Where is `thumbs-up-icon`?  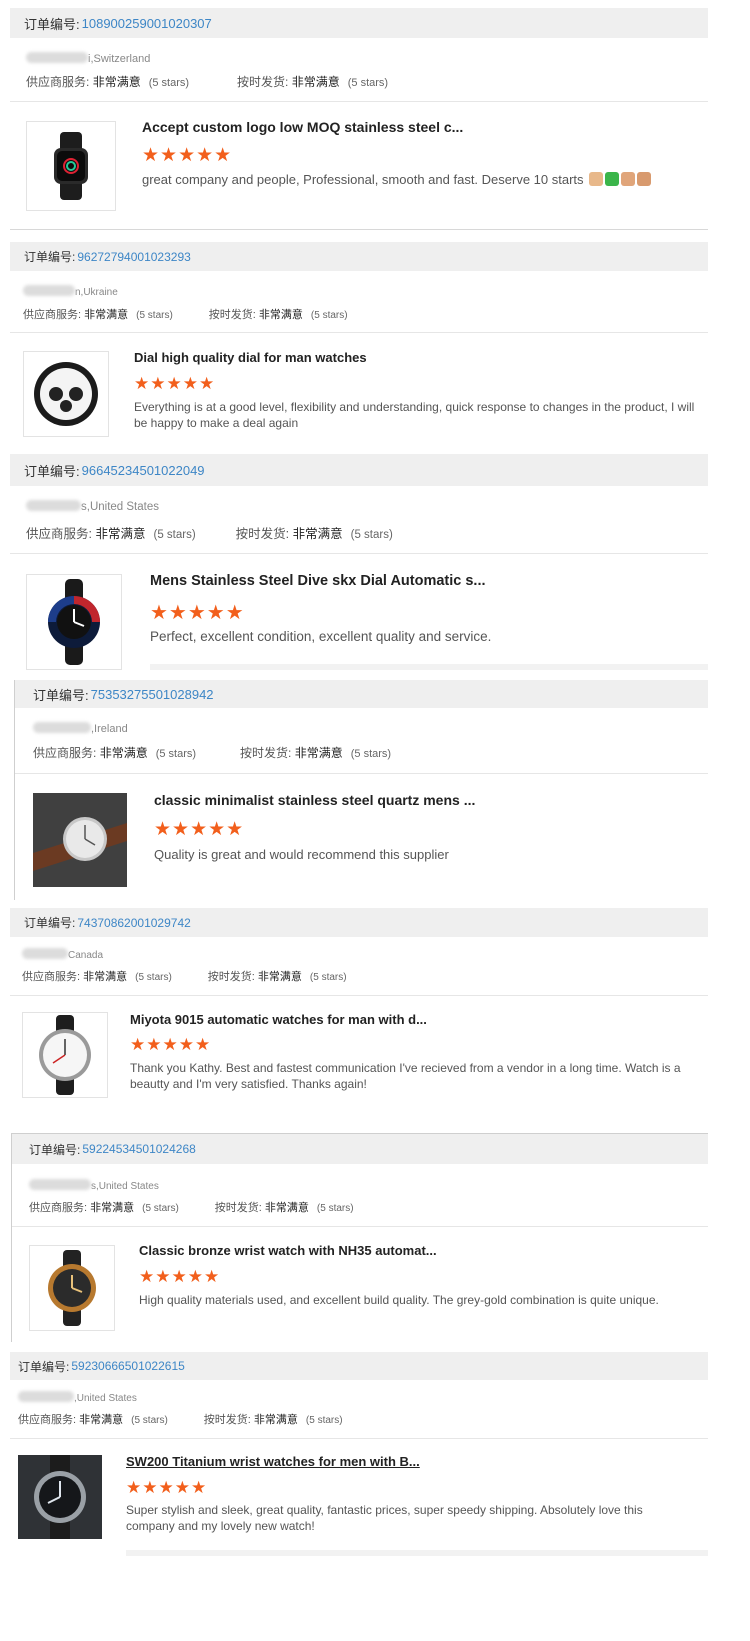 thumbs-up-icon is located at coordinates (596, 179).